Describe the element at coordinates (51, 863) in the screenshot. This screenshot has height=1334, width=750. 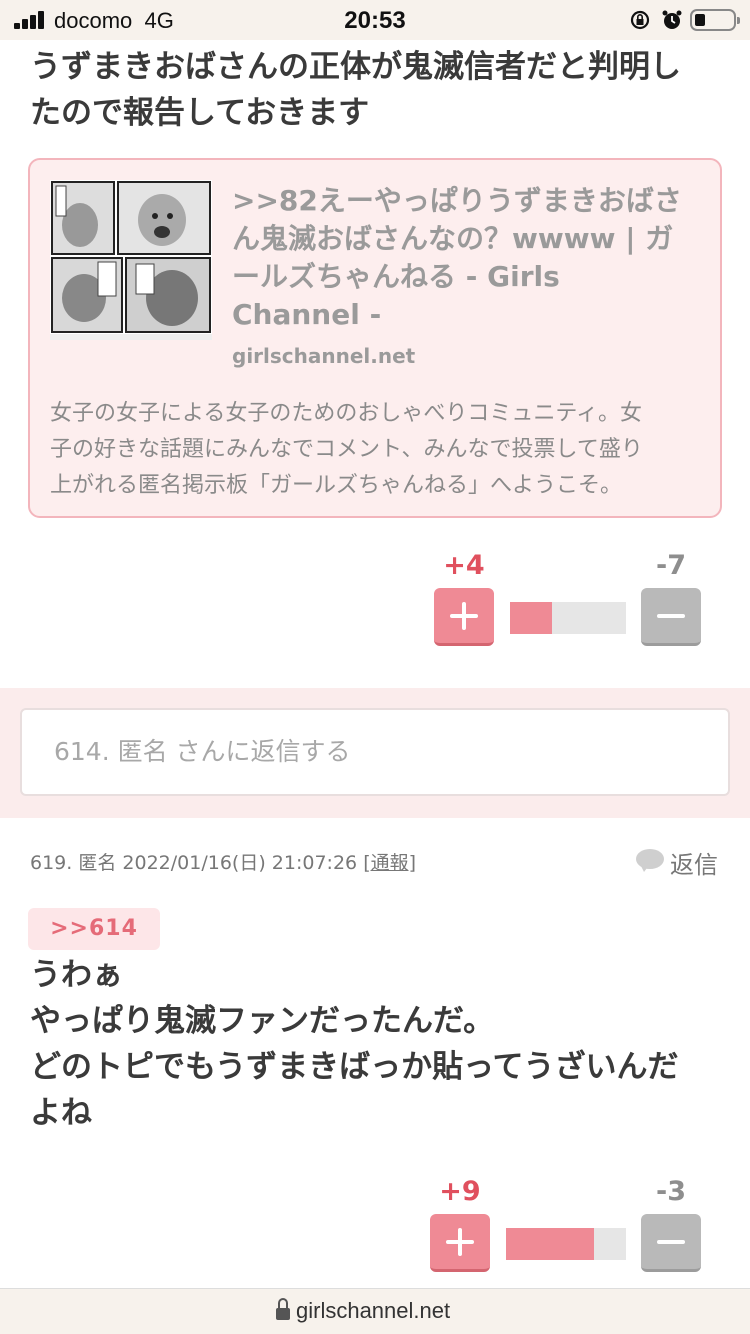
I see `comment-number: 619.` at that location.